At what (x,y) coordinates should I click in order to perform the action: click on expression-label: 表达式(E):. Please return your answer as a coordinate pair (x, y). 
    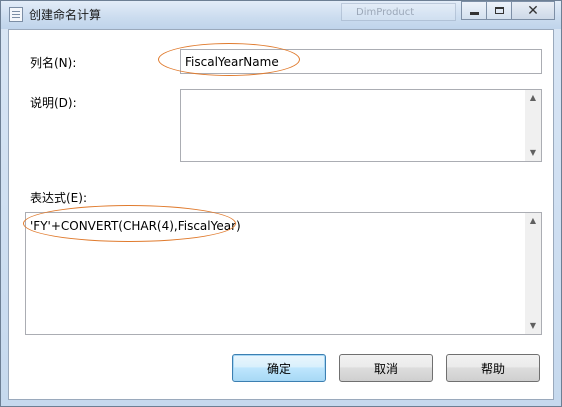
    Looking at the image, I should click on (58, 198).